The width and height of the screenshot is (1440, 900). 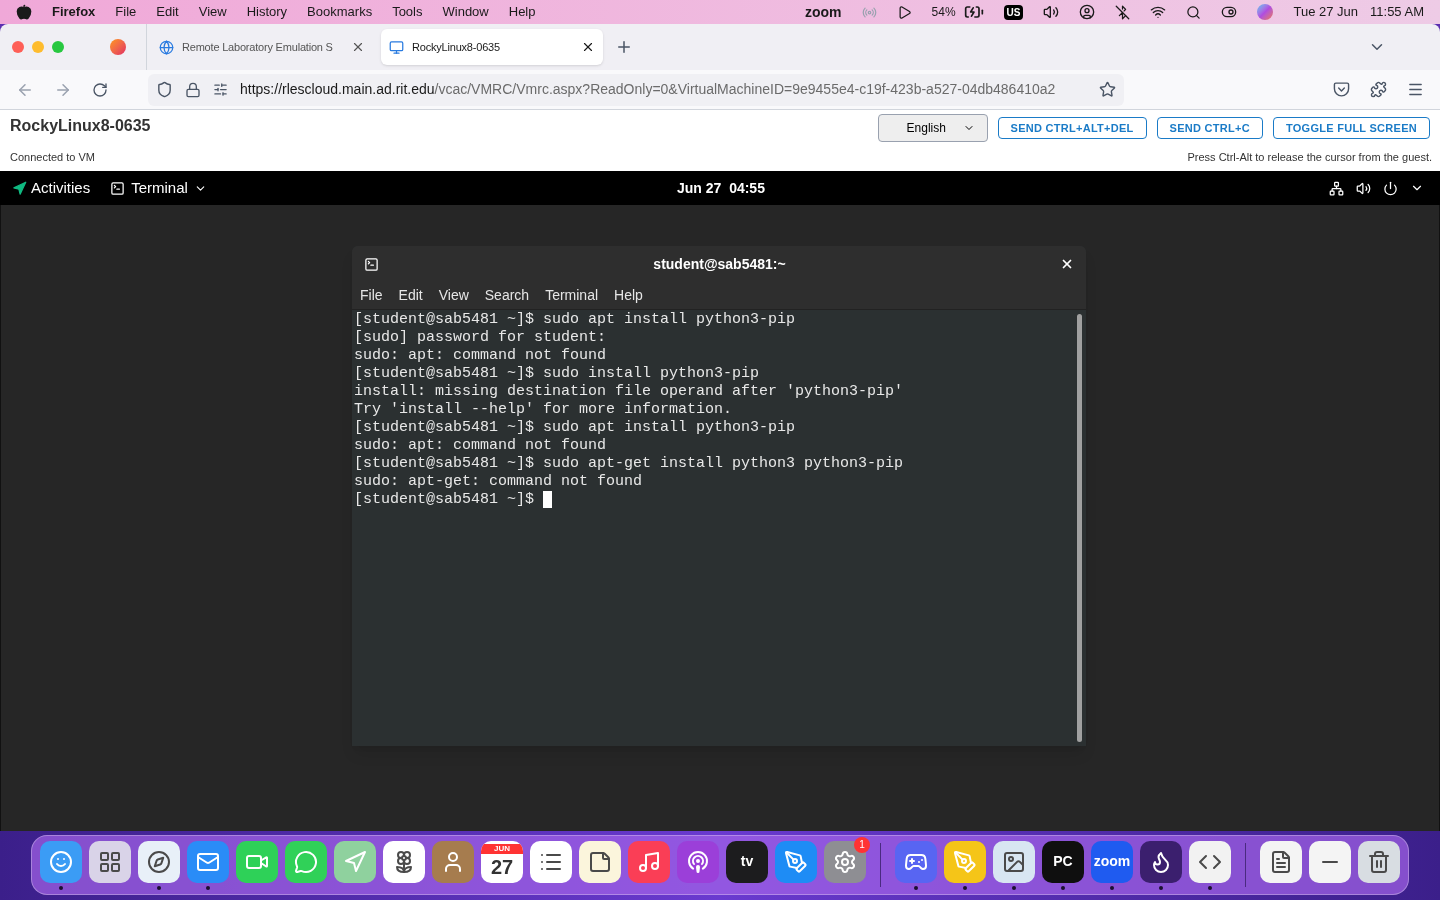 What do you see at coordinates (480, 338) in the screenshot?
I see `terminal-line: [sudo] password for student:` at bounding box center [480, 338].